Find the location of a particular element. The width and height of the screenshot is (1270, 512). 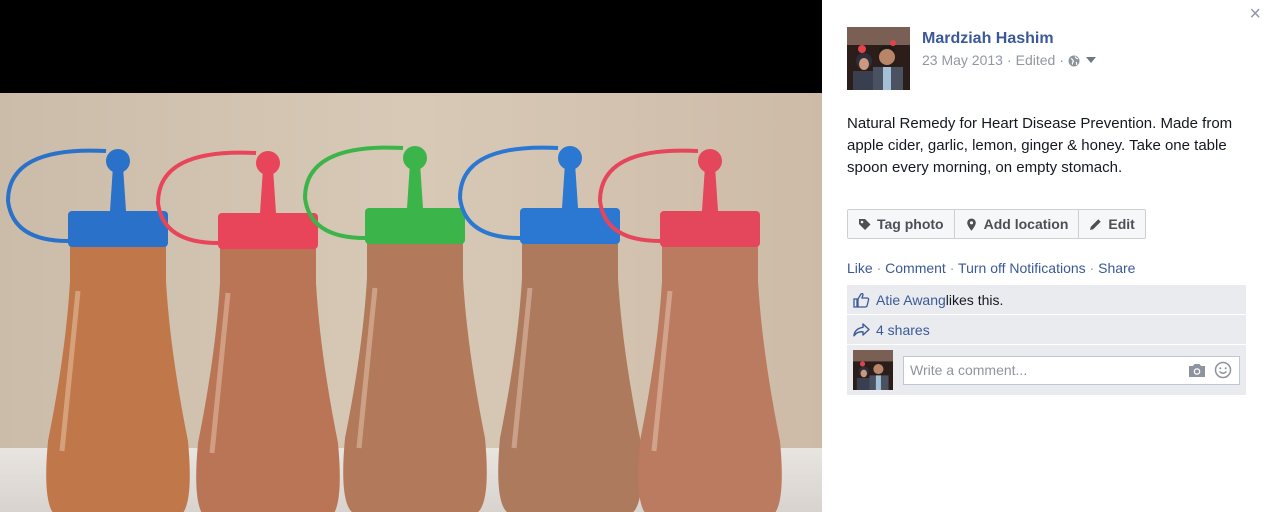

photo-action-buttons: Tag photo Add location Edit is located at coordinates (996, 224).